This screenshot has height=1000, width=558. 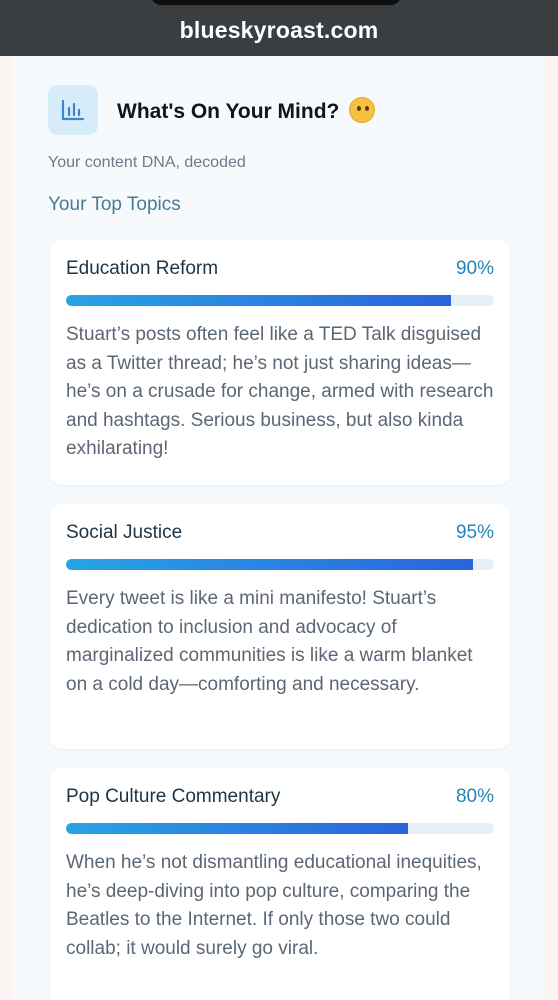 I want to click on topic-percent: 80%, so click(x=474, y=796).